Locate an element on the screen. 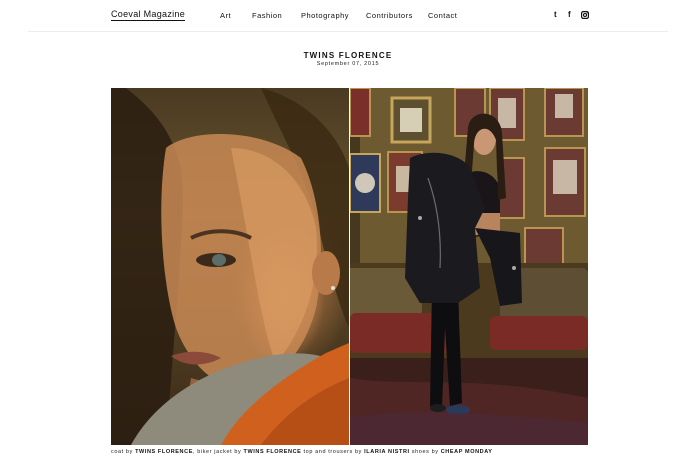 The height and width of the screenshot is (462, 696). tumblr-icon: t is located at coordinates (555, 15).